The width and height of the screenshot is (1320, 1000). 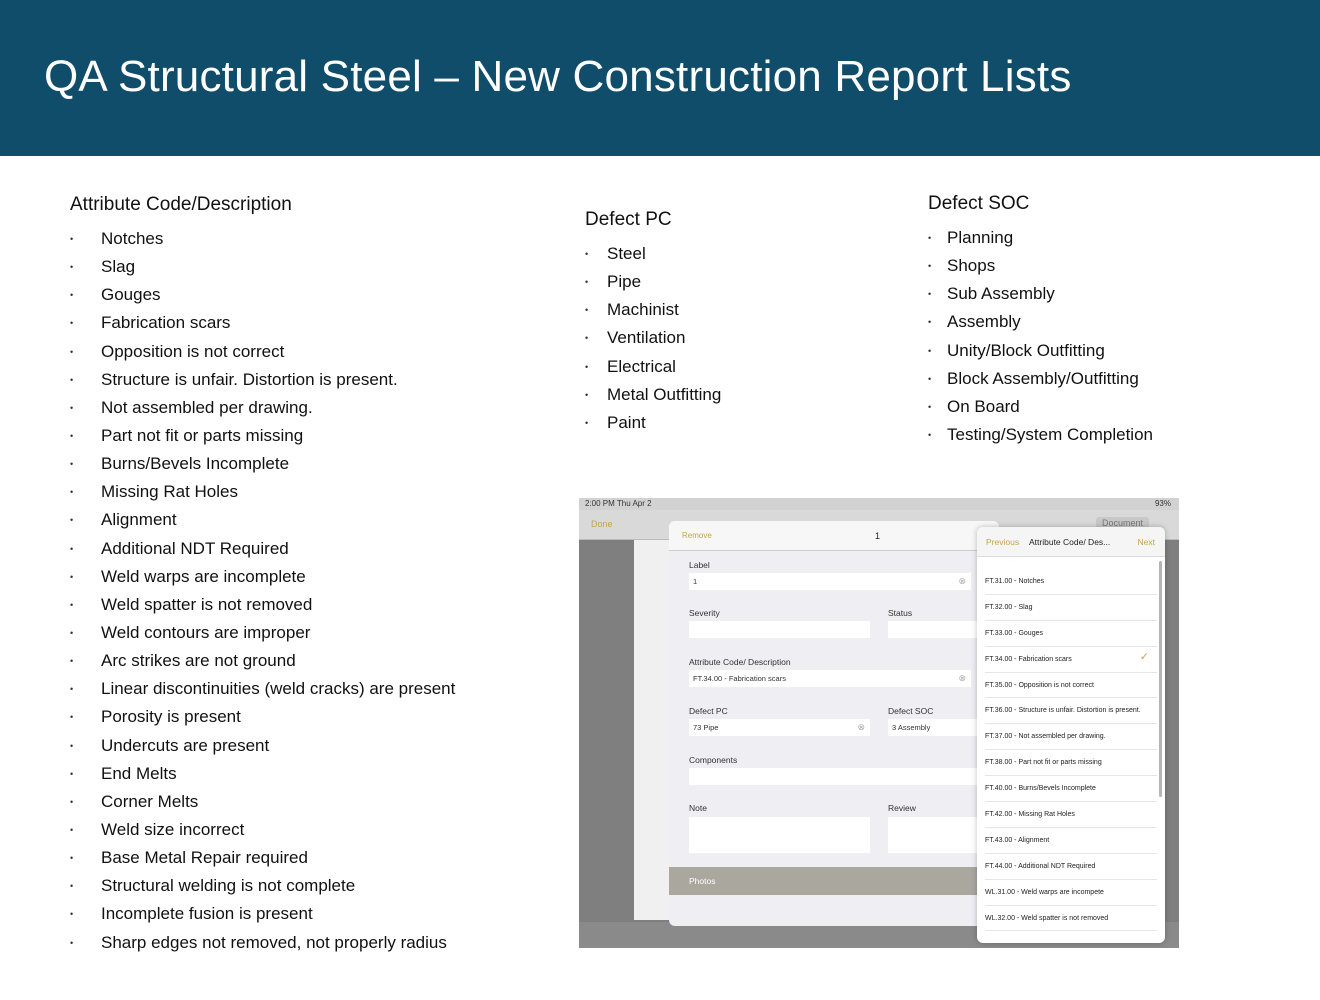 I want to click on attribute-option: FT.33.00 - Gouges, so click(x=1071, y=634).